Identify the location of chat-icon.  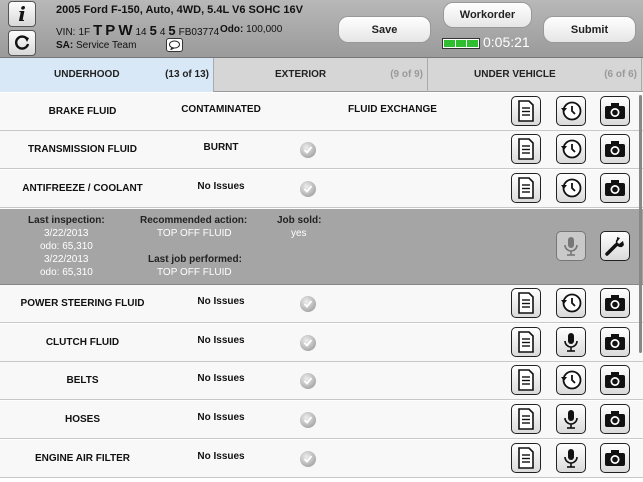
(174, 45).